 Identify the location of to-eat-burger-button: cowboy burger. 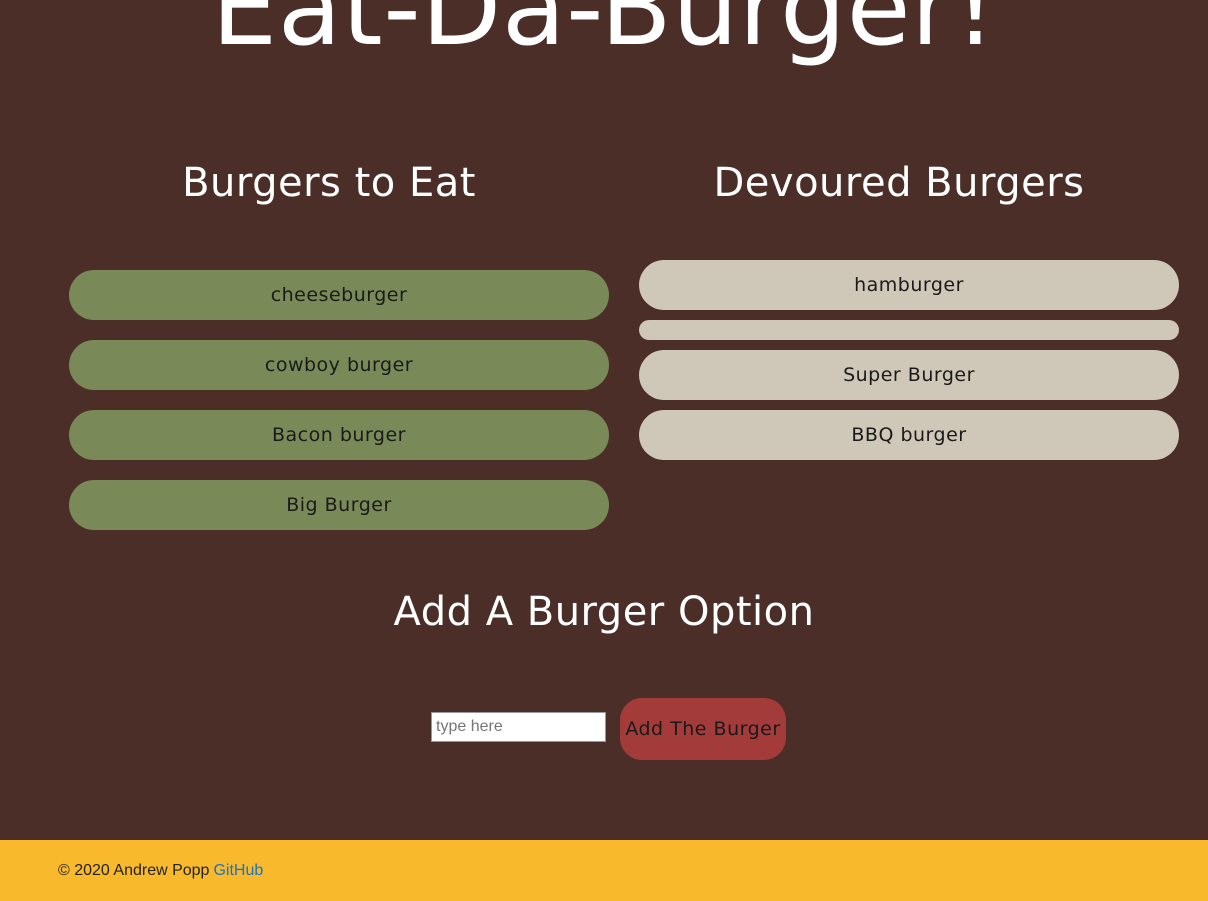
(339, 365).